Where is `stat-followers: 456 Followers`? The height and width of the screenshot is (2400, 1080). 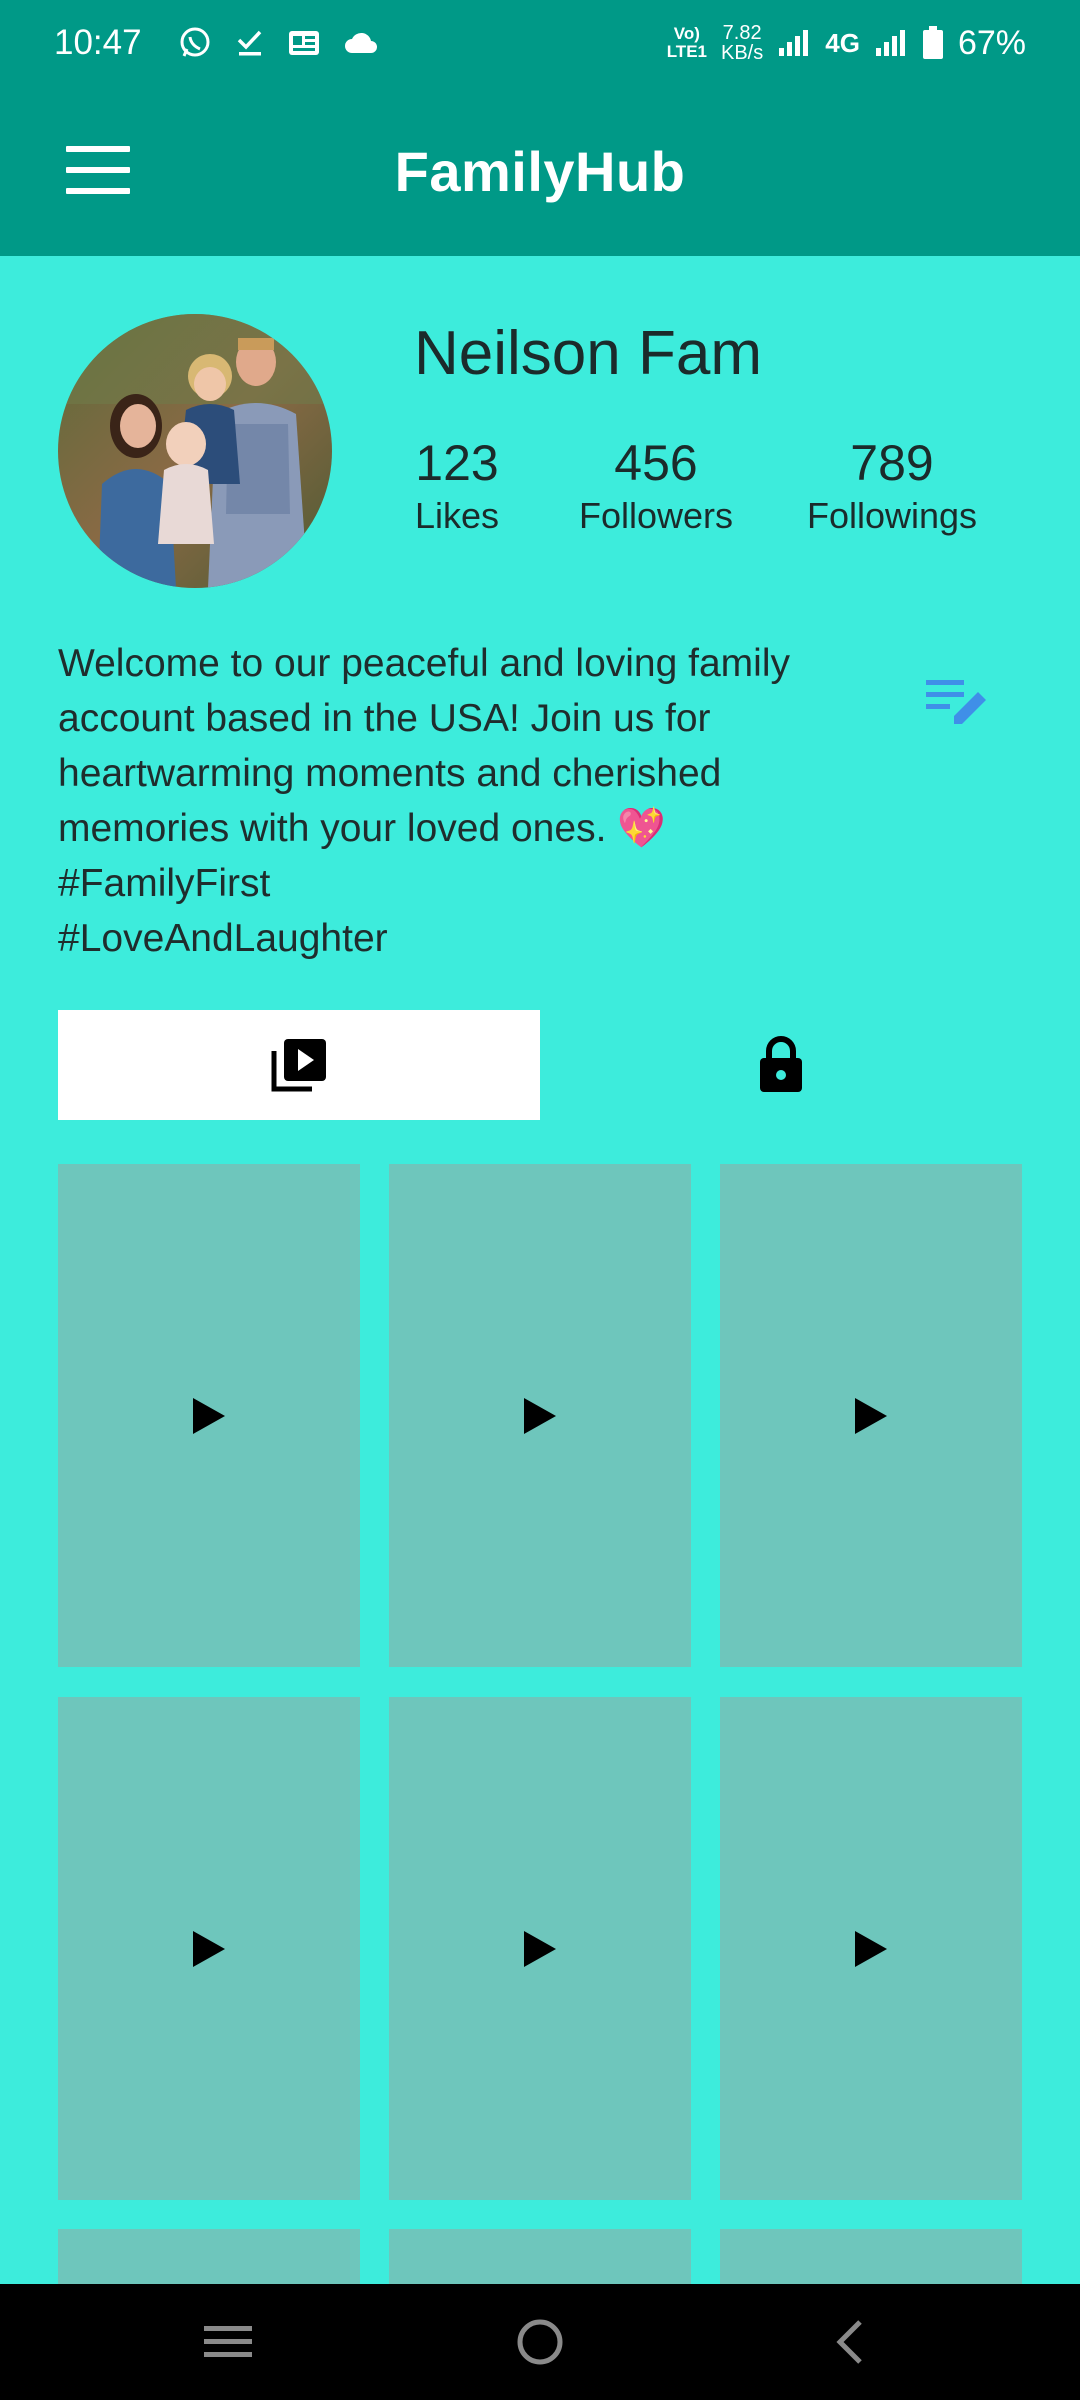 stat-followers: 456 Followers is located at coordinates (656, 485).